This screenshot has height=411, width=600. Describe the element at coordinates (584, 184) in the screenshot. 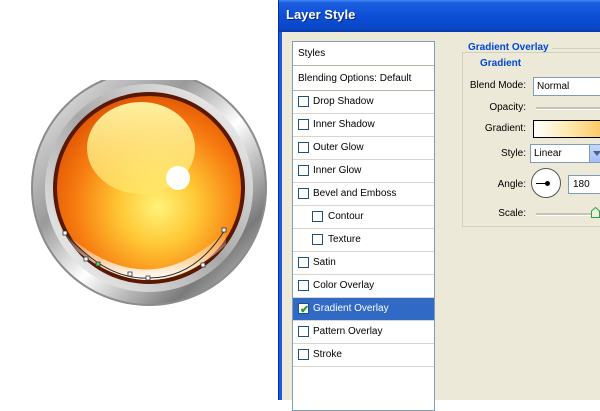

I see `angle-input: 180` at that location.